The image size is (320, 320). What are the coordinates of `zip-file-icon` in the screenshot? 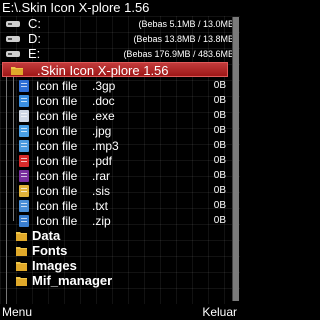 It's located at (24, 221).